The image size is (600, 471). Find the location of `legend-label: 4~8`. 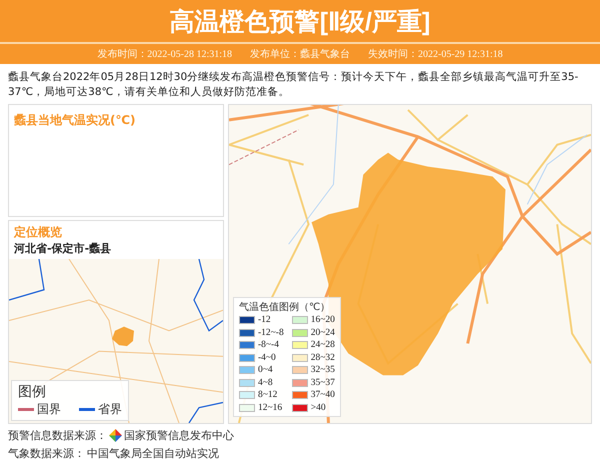

legend-label: 4~8 is located at coordinates (265, 383).